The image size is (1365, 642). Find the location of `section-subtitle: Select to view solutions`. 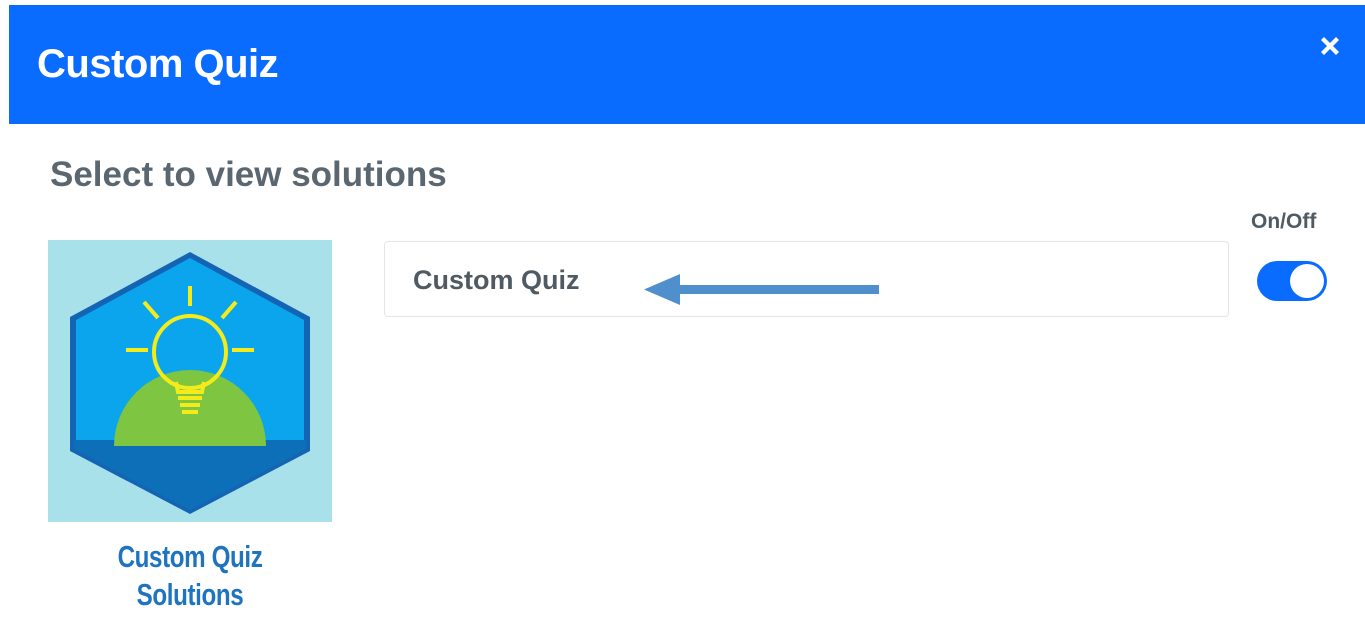

section-subtitle: Select to view solutions is located at coordinates (248, 174).